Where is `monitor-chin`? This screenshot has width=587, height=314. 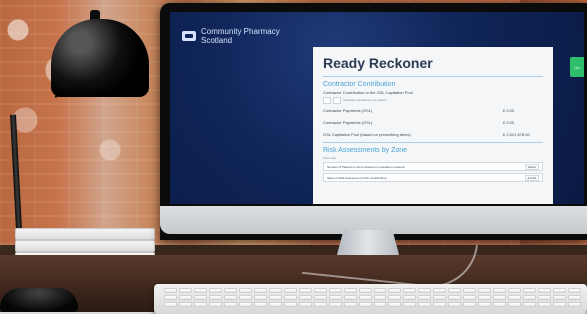 monitor-chin is located at coordinates (373, 220).